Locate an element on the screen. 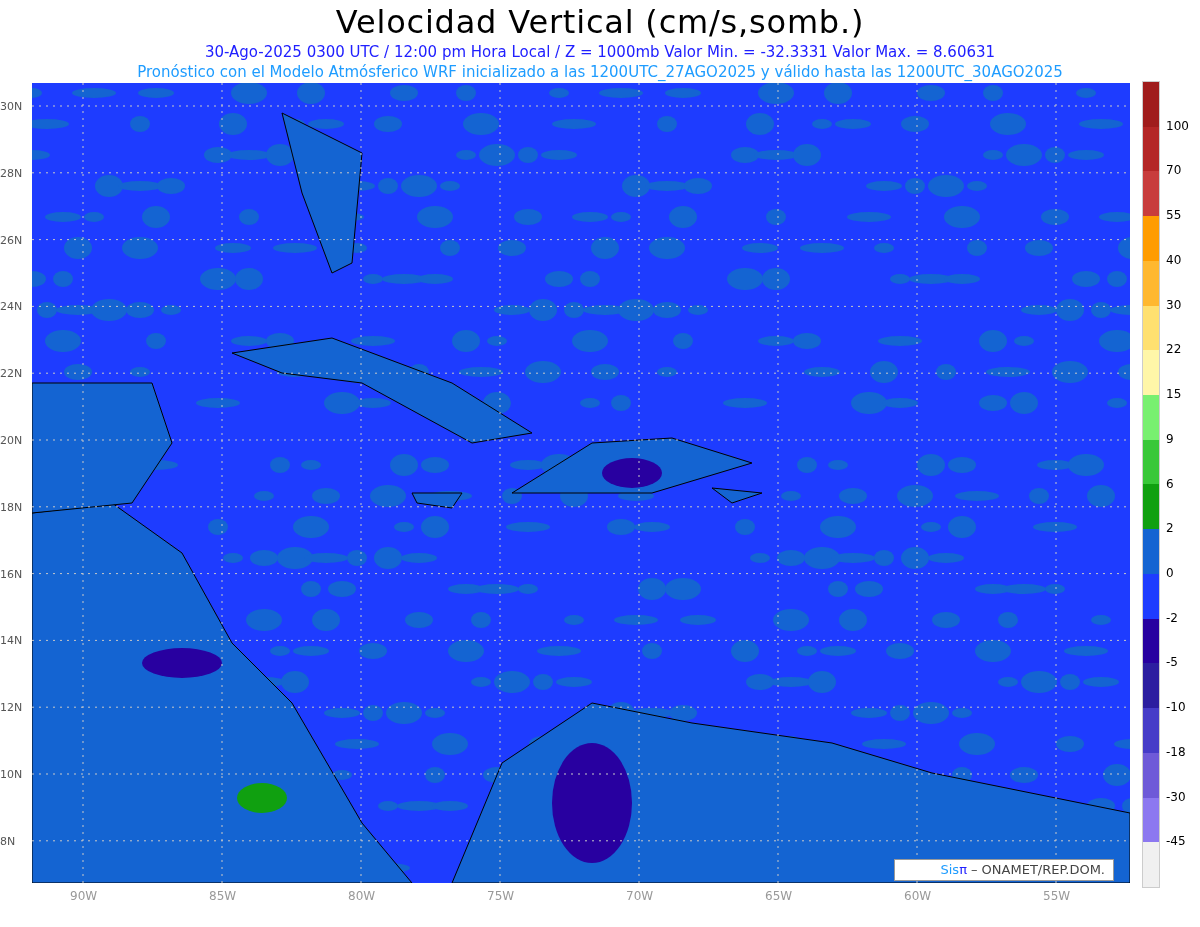 Image resolution: width=1200 pixels, height=927 pixels. chart-title: Velocidad Vertical (cm/s,somb.) is located at coordinates (600, 22).